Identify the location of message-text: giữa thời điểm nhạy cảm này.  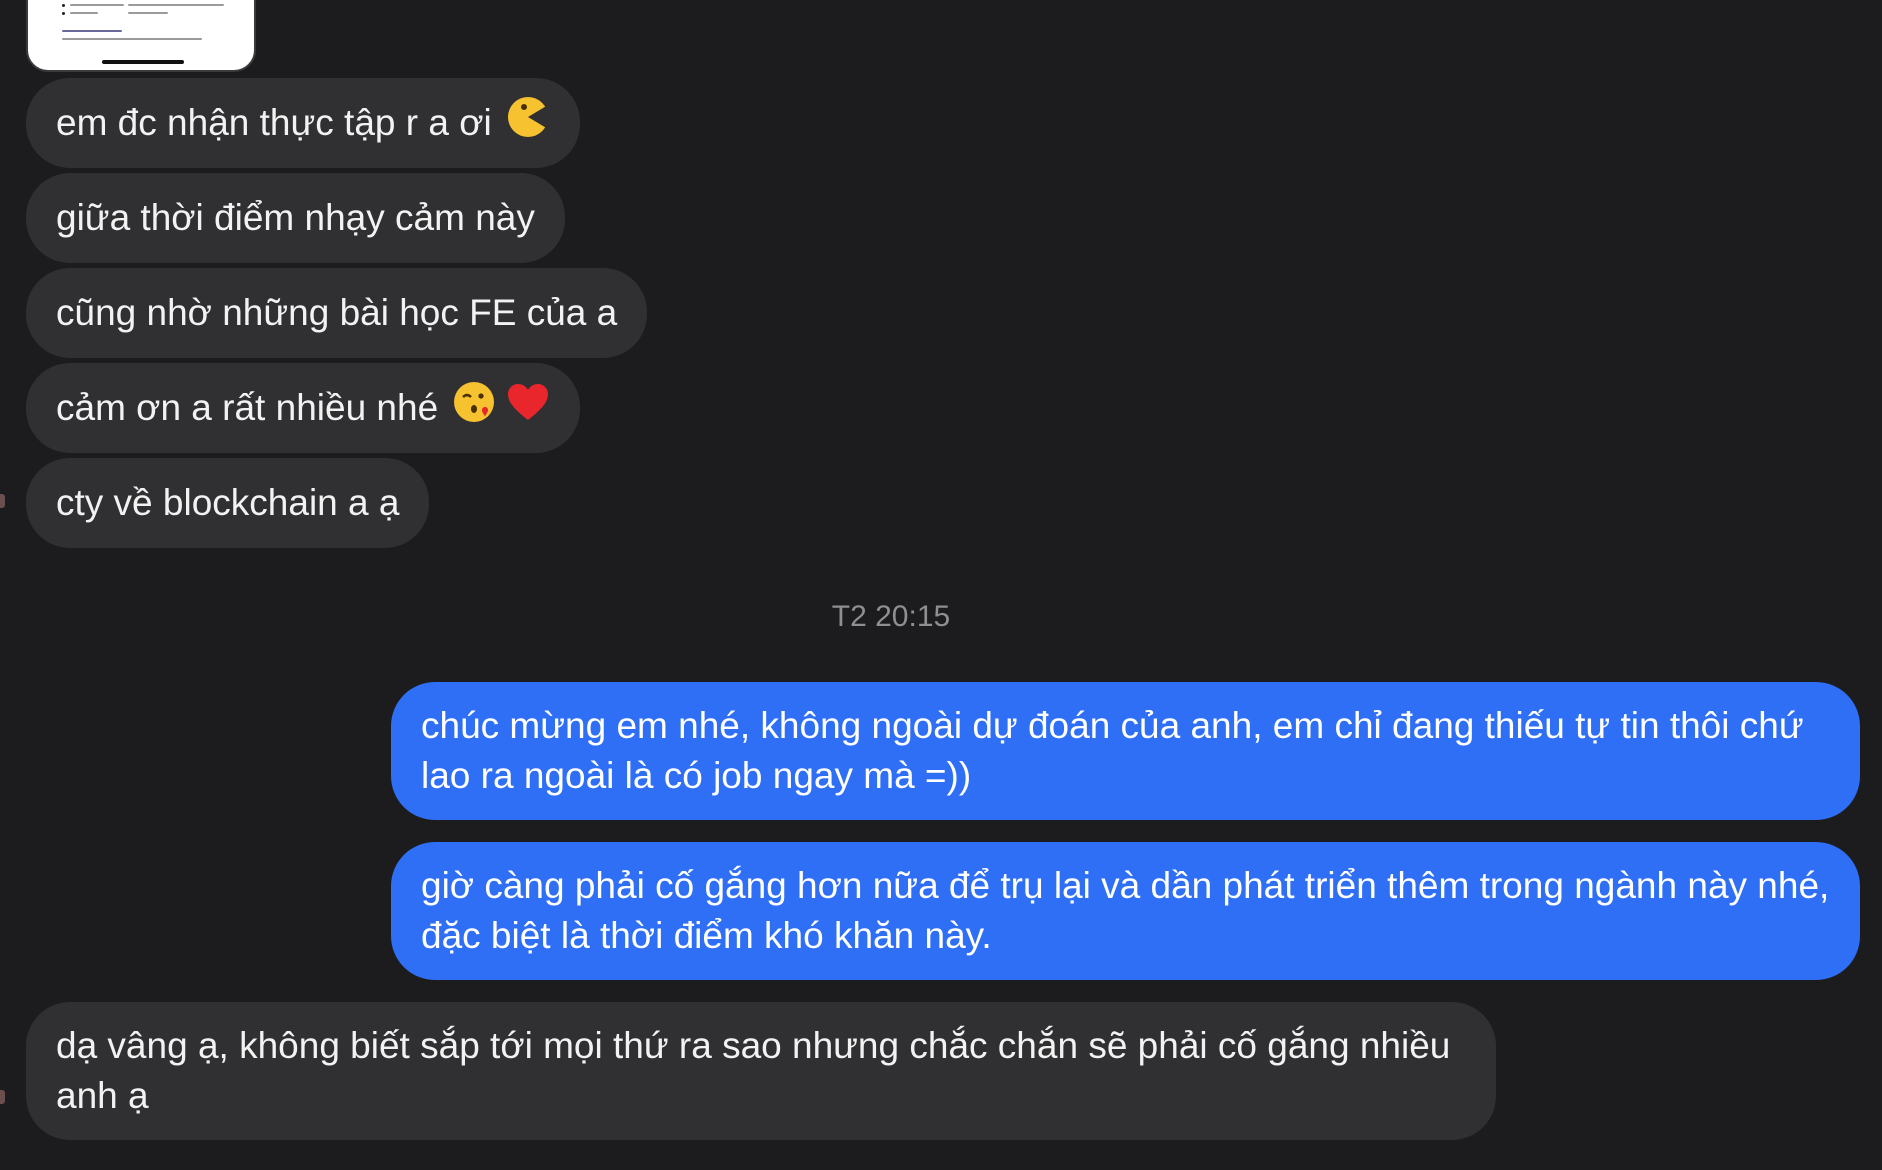
(295, 217).